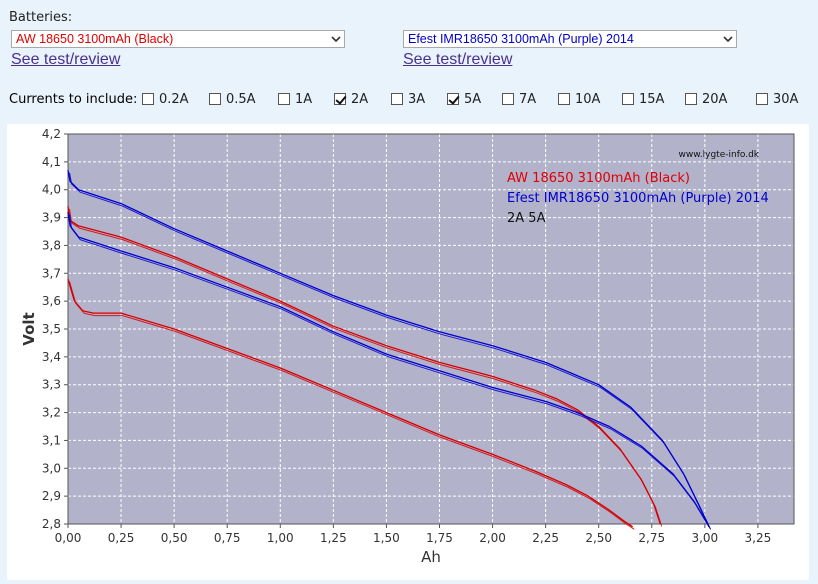  What do you see at coordinates (386, 538) in the screenshot?
I see `x-tick-label: 1,50` at bounding box center [386, 538].